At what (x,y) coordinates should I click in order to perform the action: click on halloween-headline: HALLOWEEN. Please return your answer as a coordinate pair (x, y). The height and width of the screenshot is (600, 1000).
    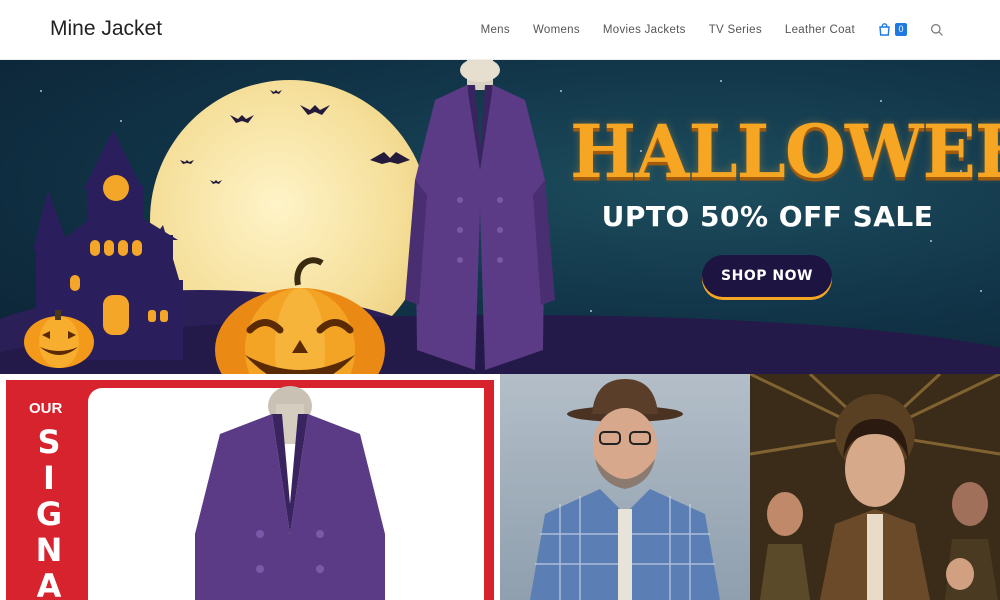
    Looking at the image, I should click on (785, 151).